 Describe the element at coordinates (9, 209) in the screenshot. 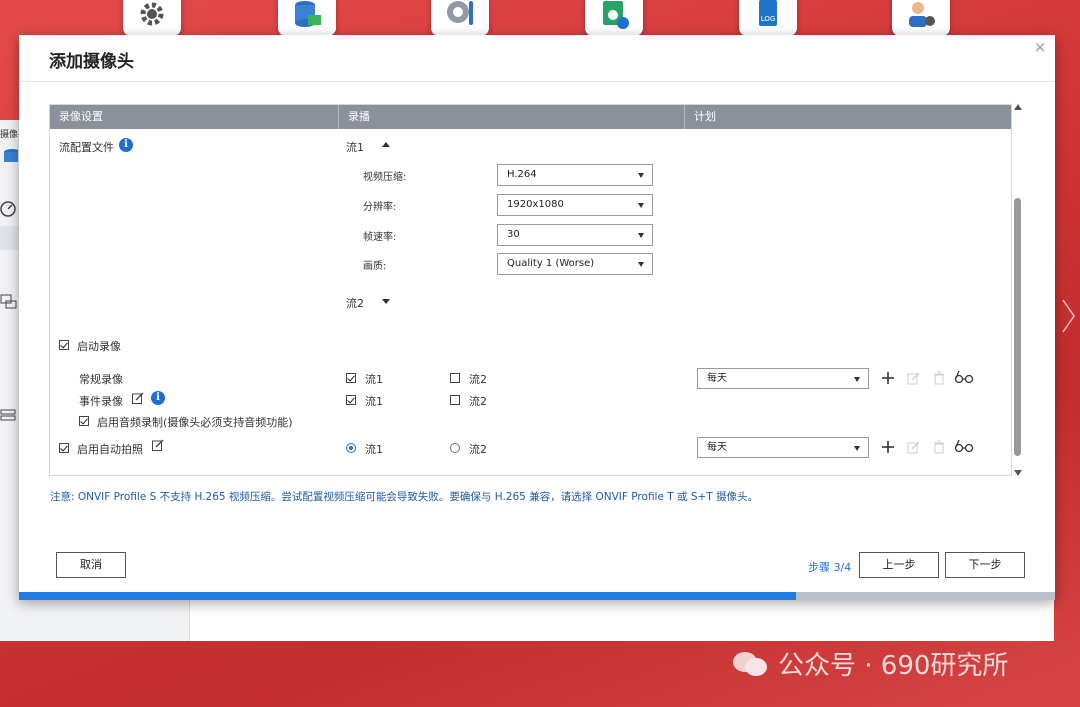

I see `dashboard-icon` at that location.